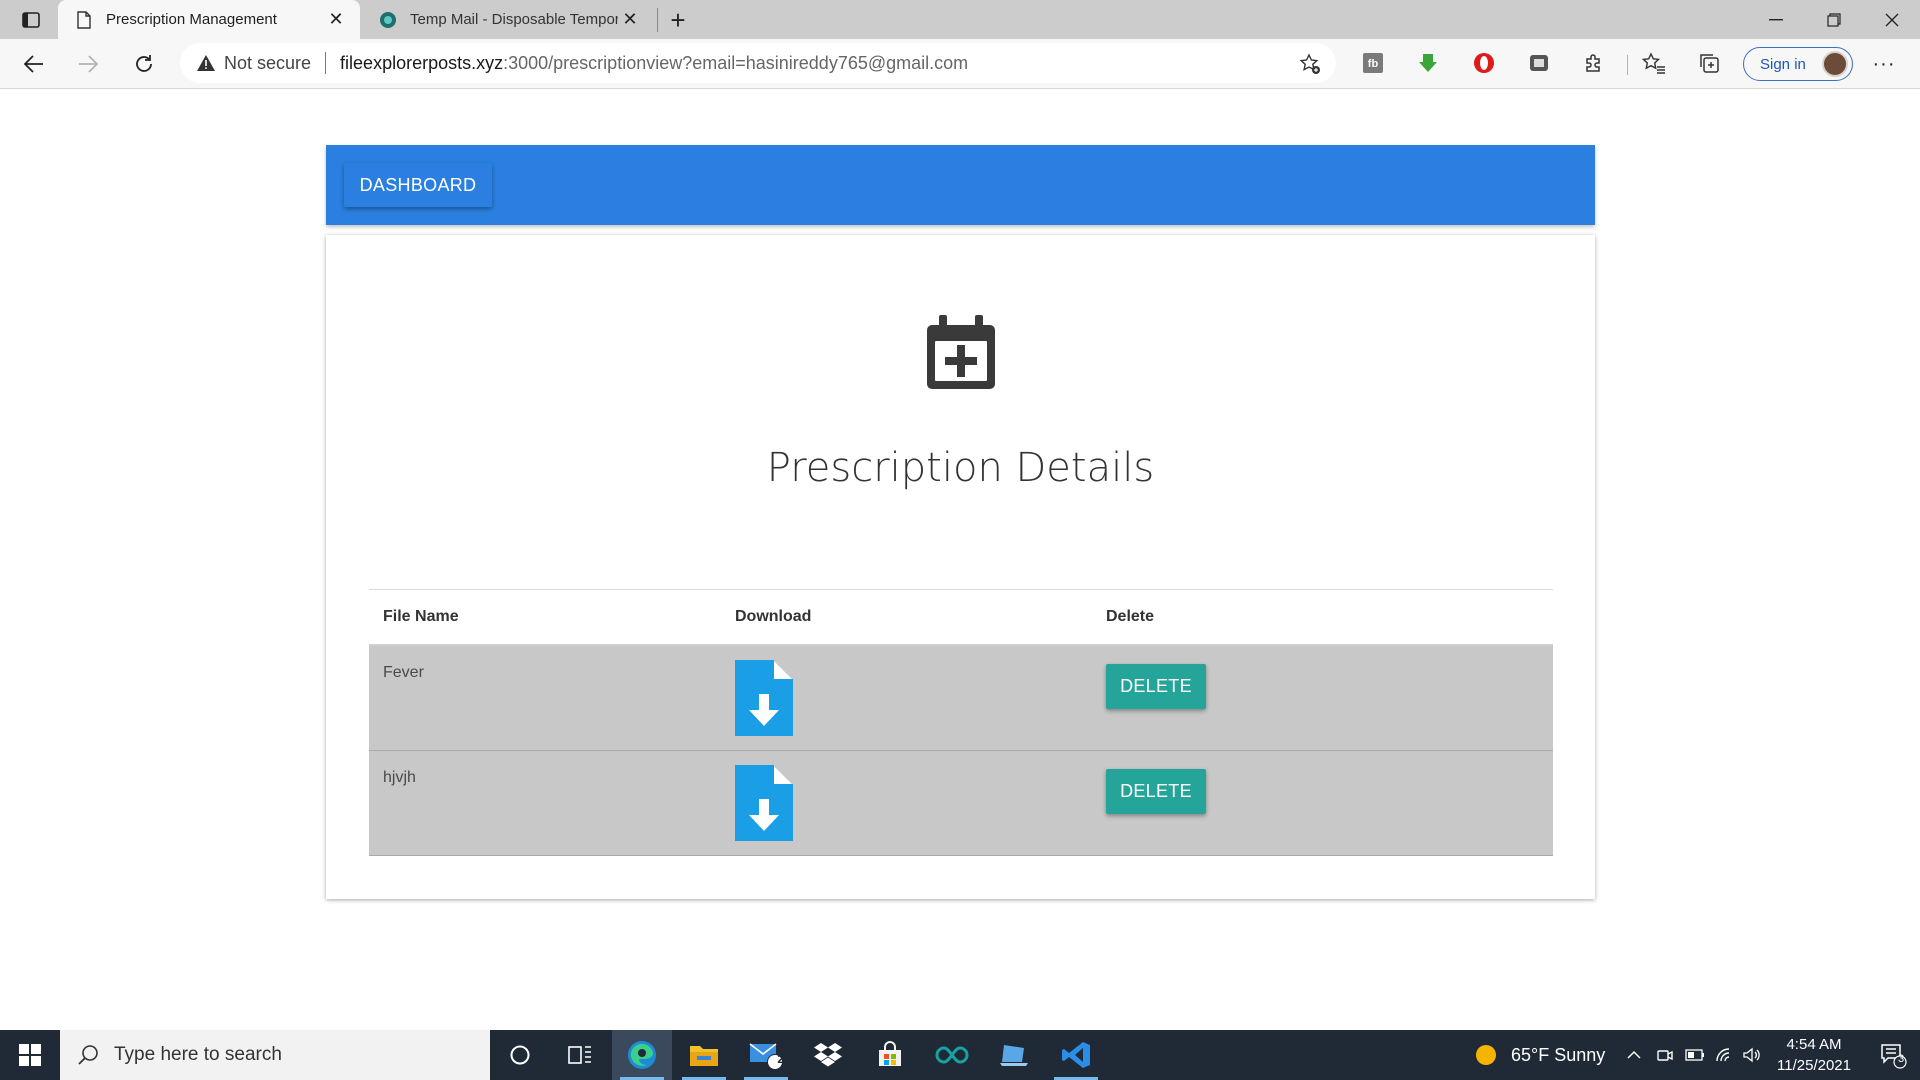  Describe the element at coordinates (678, 20) in the screenshot. I see `new-tab-icon: +` at that location.